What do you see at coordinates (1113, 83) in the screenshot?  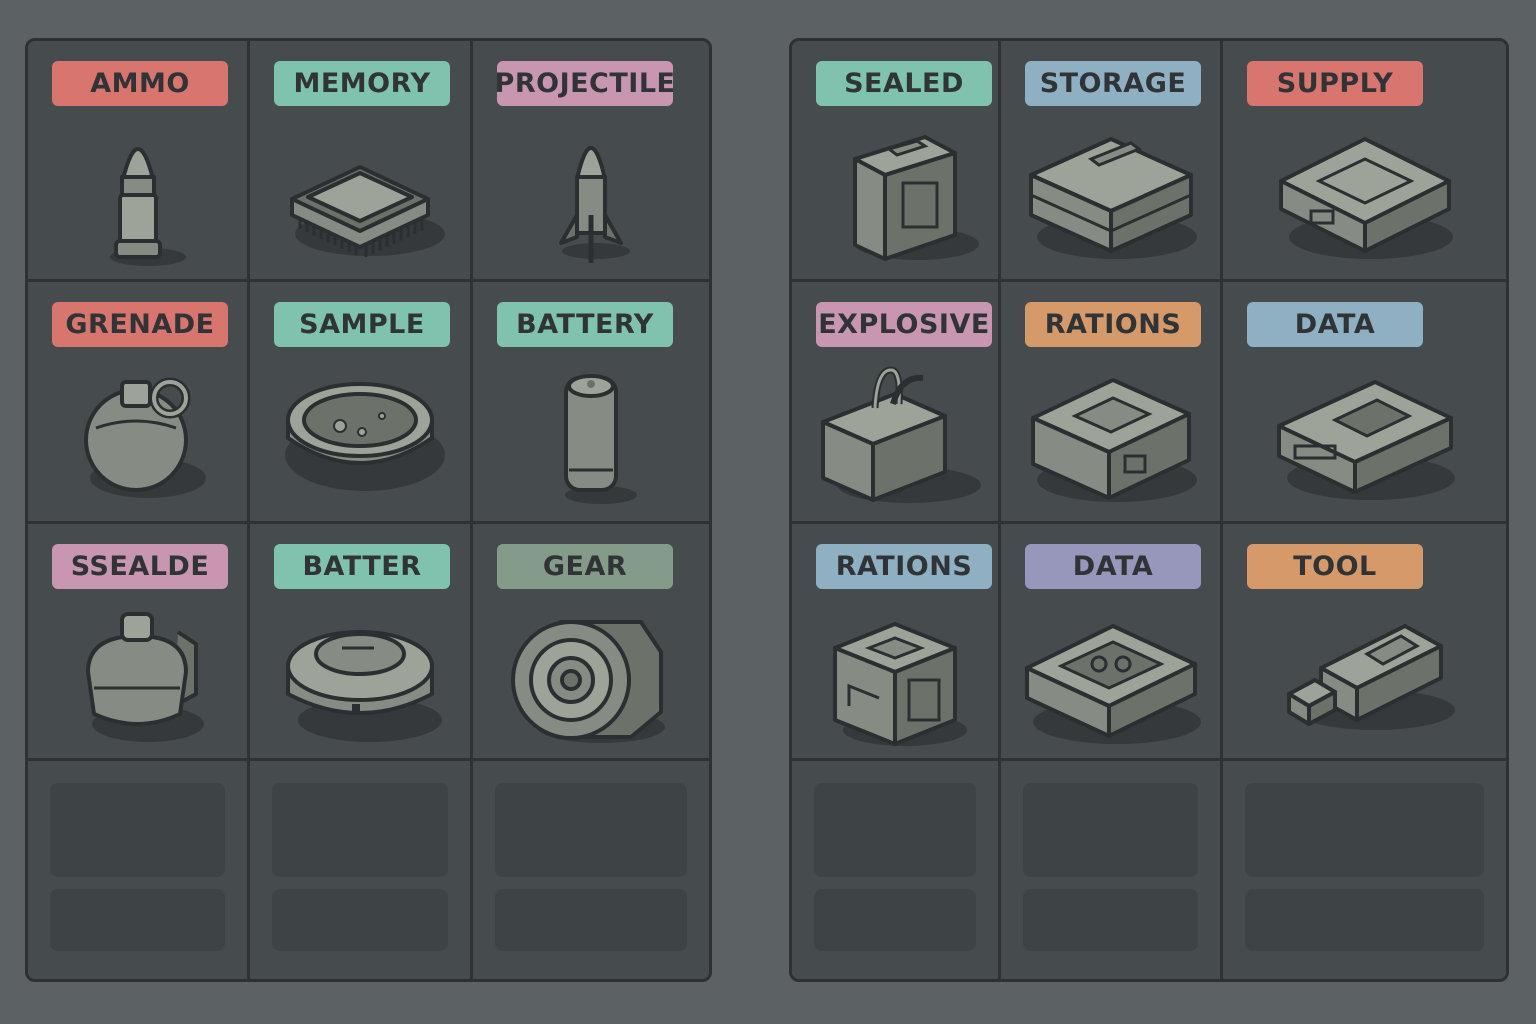 I see `item-label: STORAGE` at bounding box center [1113, 83].